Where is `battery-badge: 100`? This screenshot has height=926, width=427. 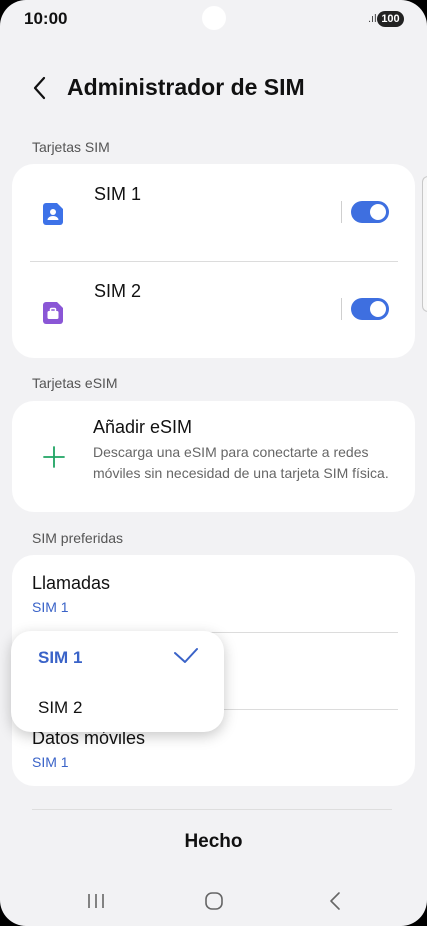
battery-badge: 100 is located at coordinates (390, 19).